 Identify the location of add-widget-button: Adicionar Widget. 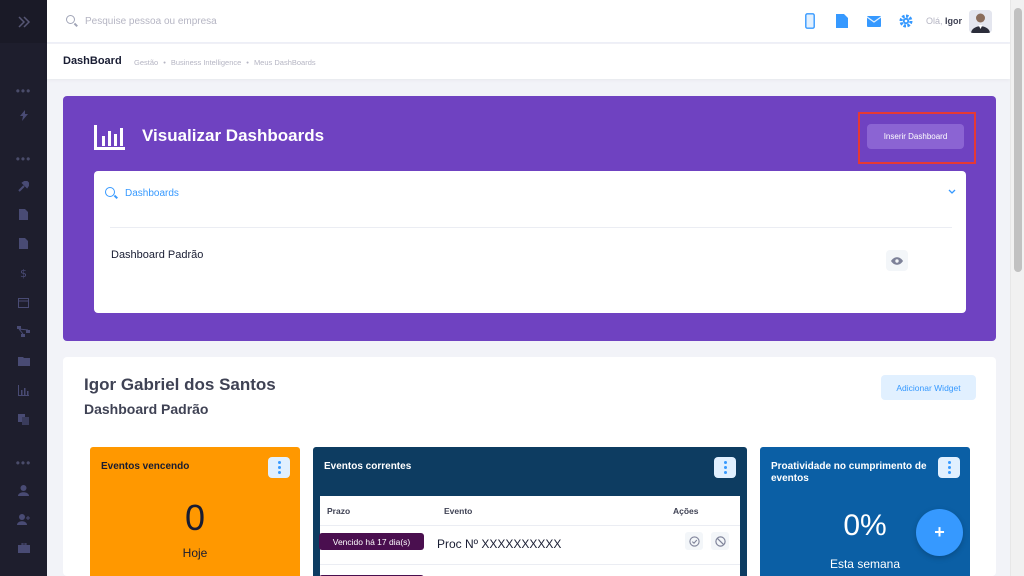
(928, 387).